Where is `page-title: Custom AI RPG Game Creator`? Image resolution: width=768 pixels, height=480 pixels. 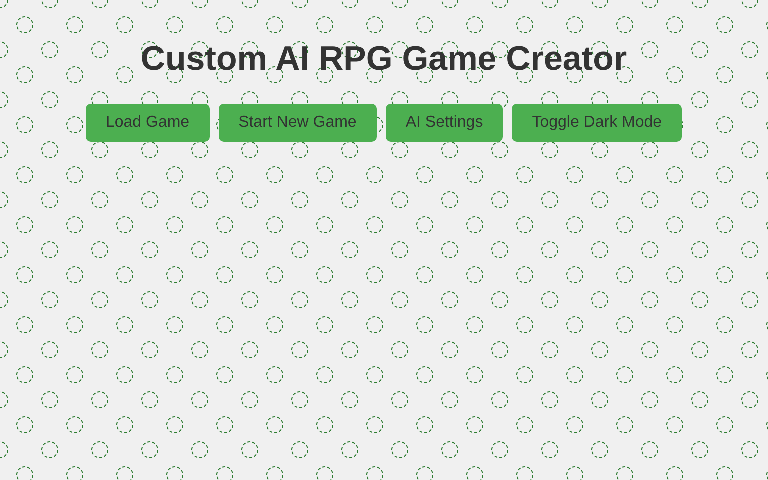
page-title: Custom AI RPG Game Creator is located at coordinates (384, 59).